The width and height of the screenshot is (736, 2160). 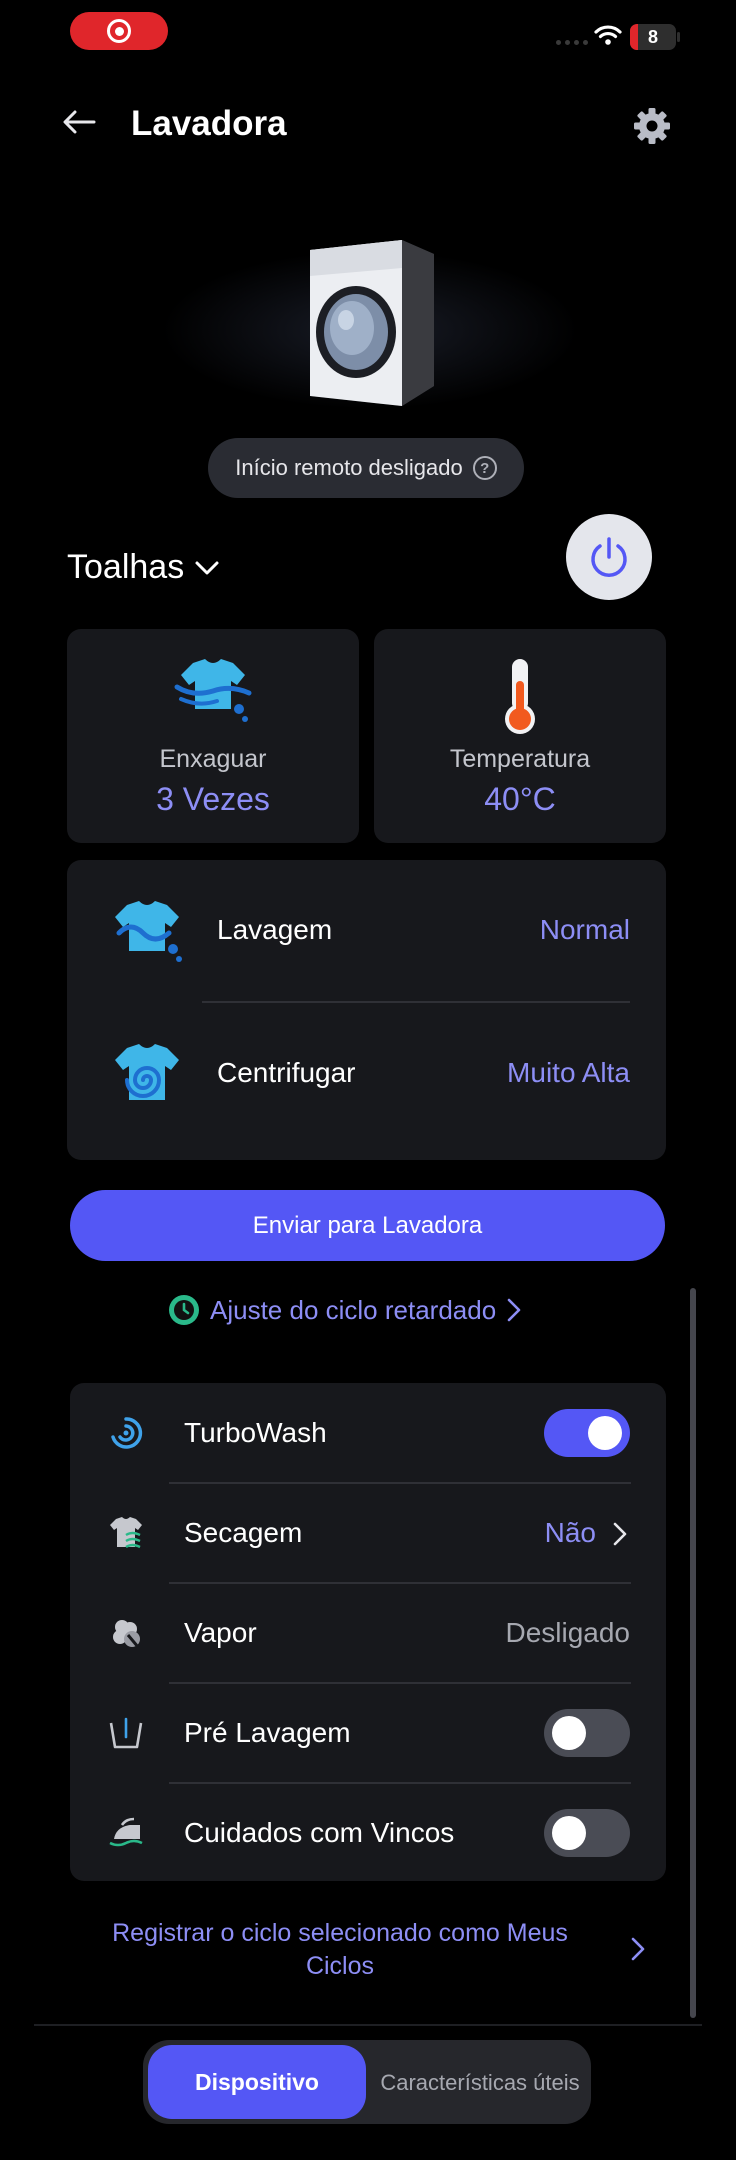 What do you see at coordinates (243, 1532) in the screenshot?
I see `drying-label: Secagem` at bounding box center [243, 1532].